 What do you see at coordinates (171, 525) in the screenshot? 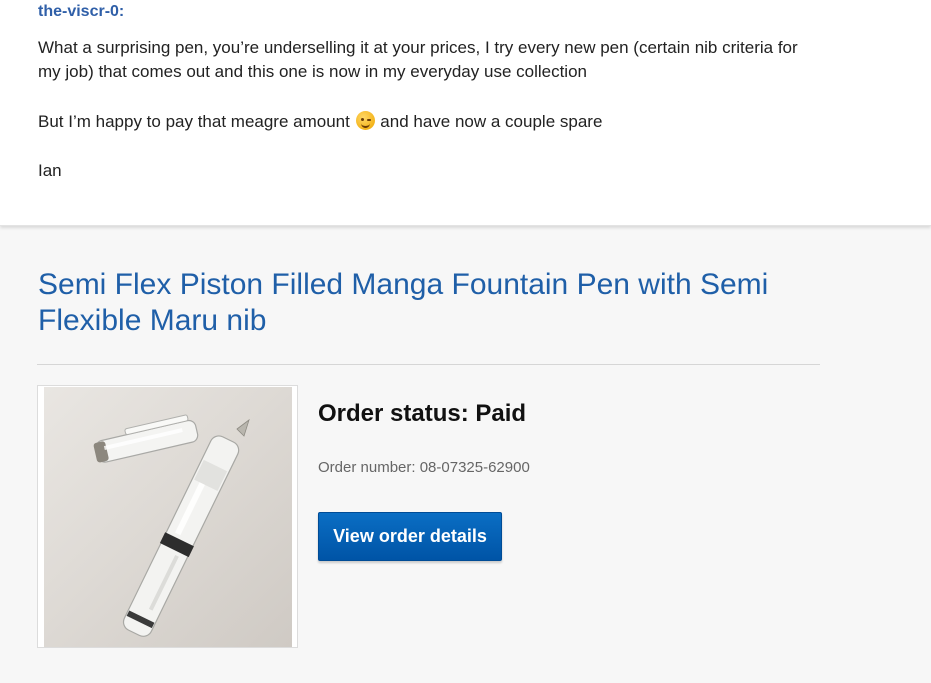
I see `fountain-pen-icon` at bounding box center [171, 525].